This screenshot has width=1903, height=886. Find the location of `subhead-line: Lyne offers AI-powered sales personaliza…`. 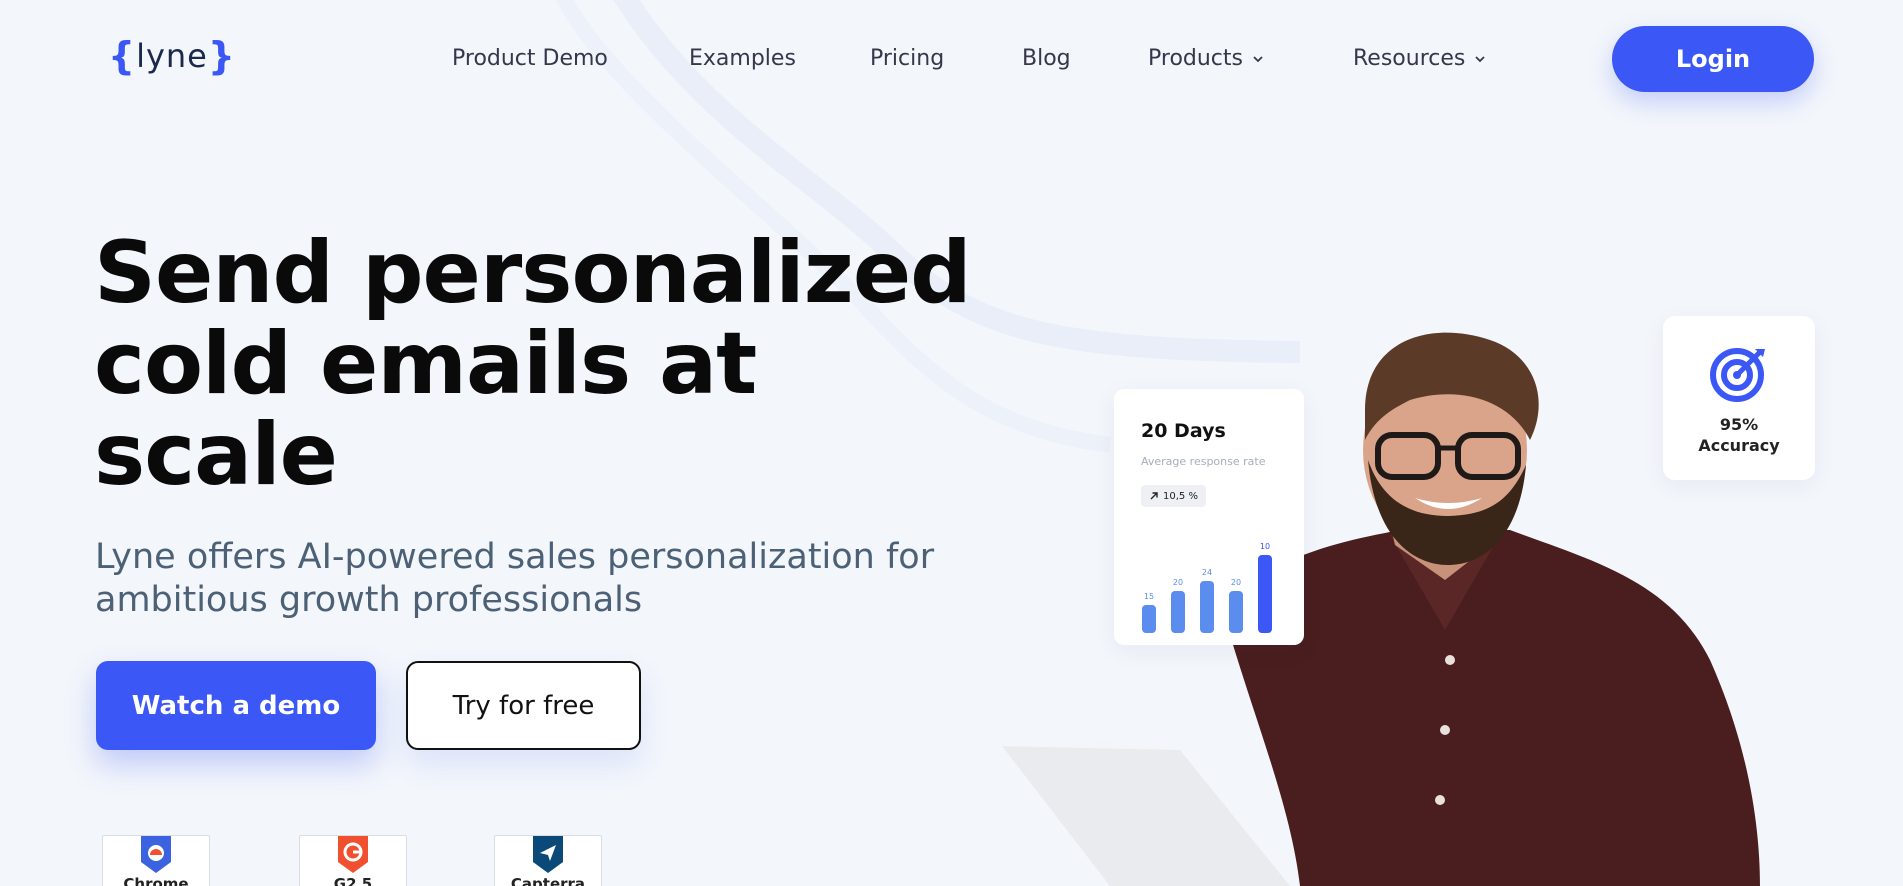

subhead-line: Lyne offers AI-powered sales personaliza… is located at coordinates (515, 557).